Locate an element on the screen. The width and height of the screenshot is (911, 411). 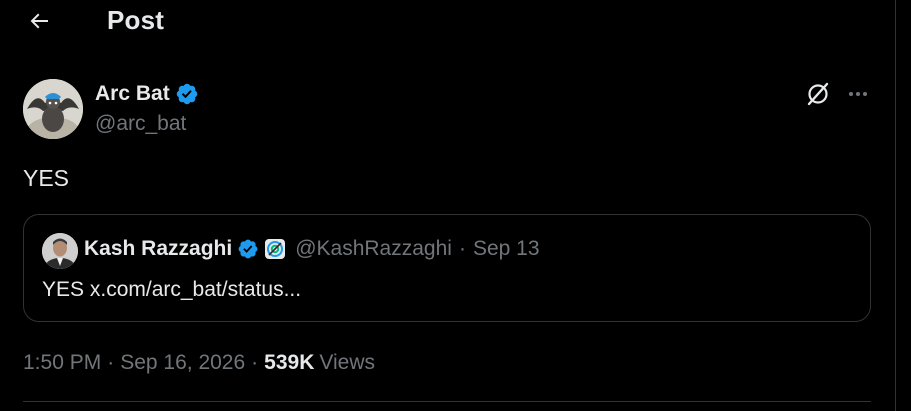
affiliate-badge-icon is located at coordinates (275, 249).